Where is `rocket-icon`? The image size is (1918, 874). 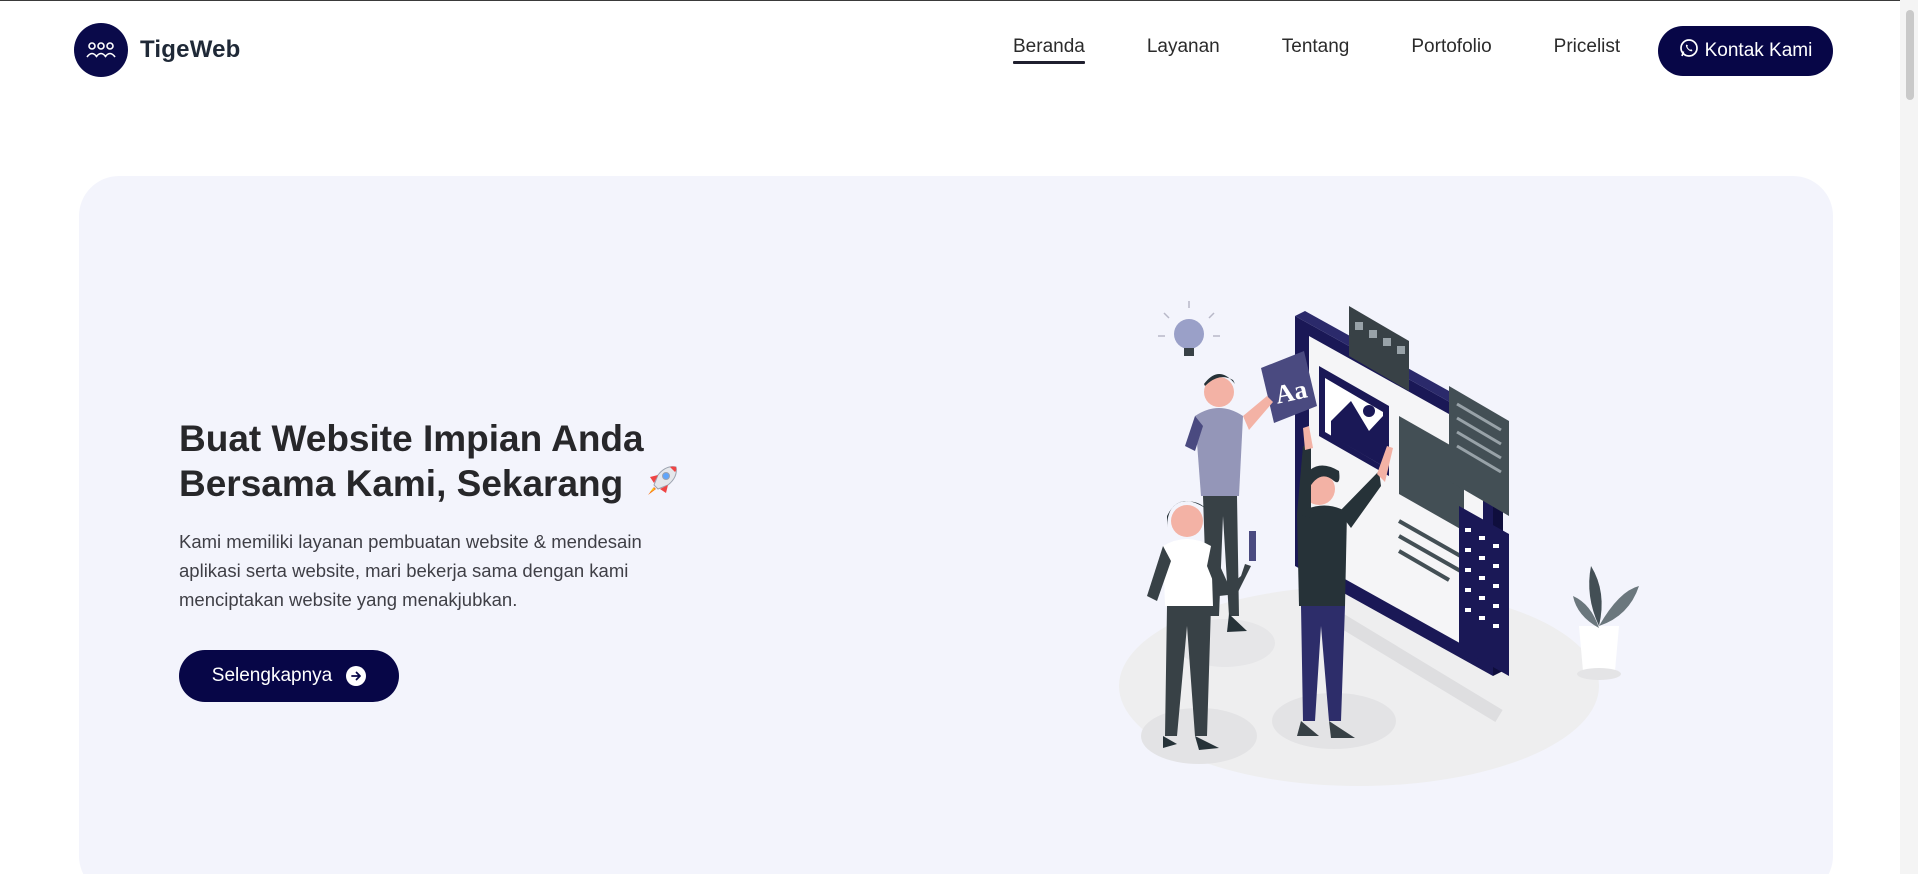 rocket-icon is located at coordinates (662, 486).